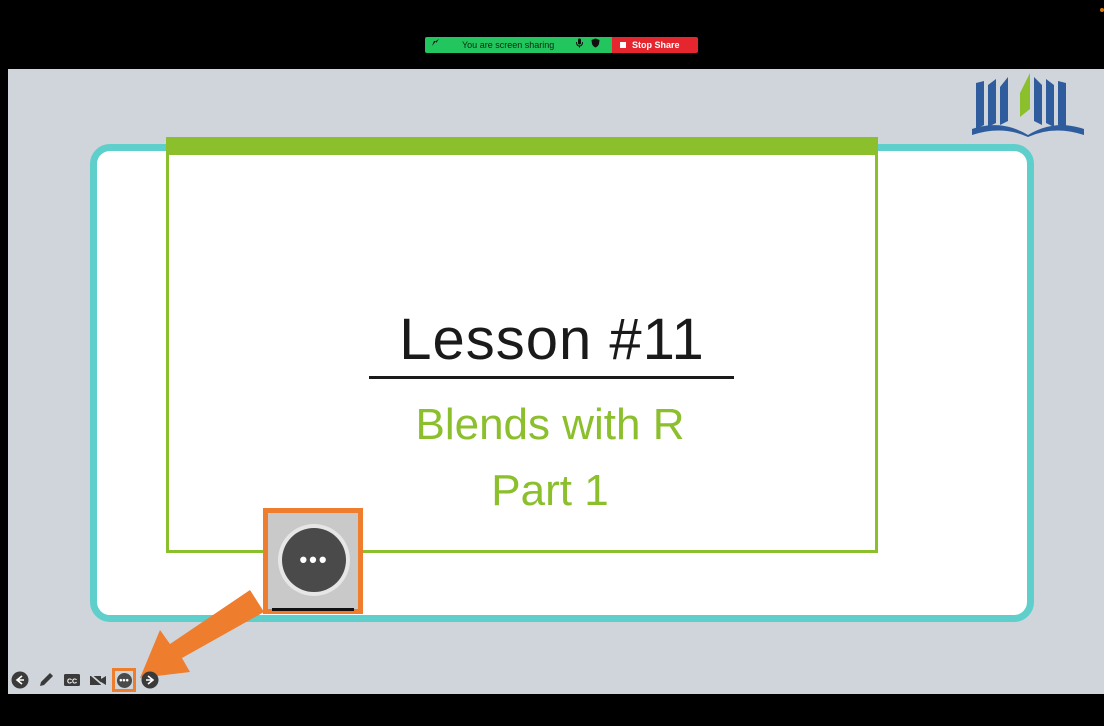 The height and width of the screenshot is (726, 1104). I want to click on prev-slide-button, so click(20, 680).